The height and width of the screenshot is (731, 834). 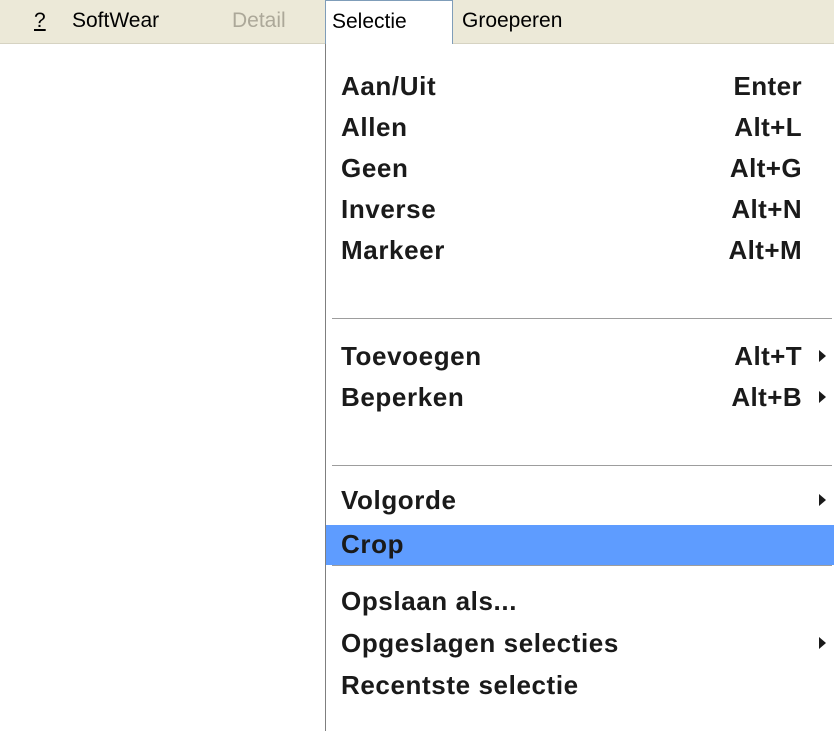 What do you see at coordinates (580, 545) in the screenshot?
I see `menu-item-crop: Crop` at bounding box center [580, 545].